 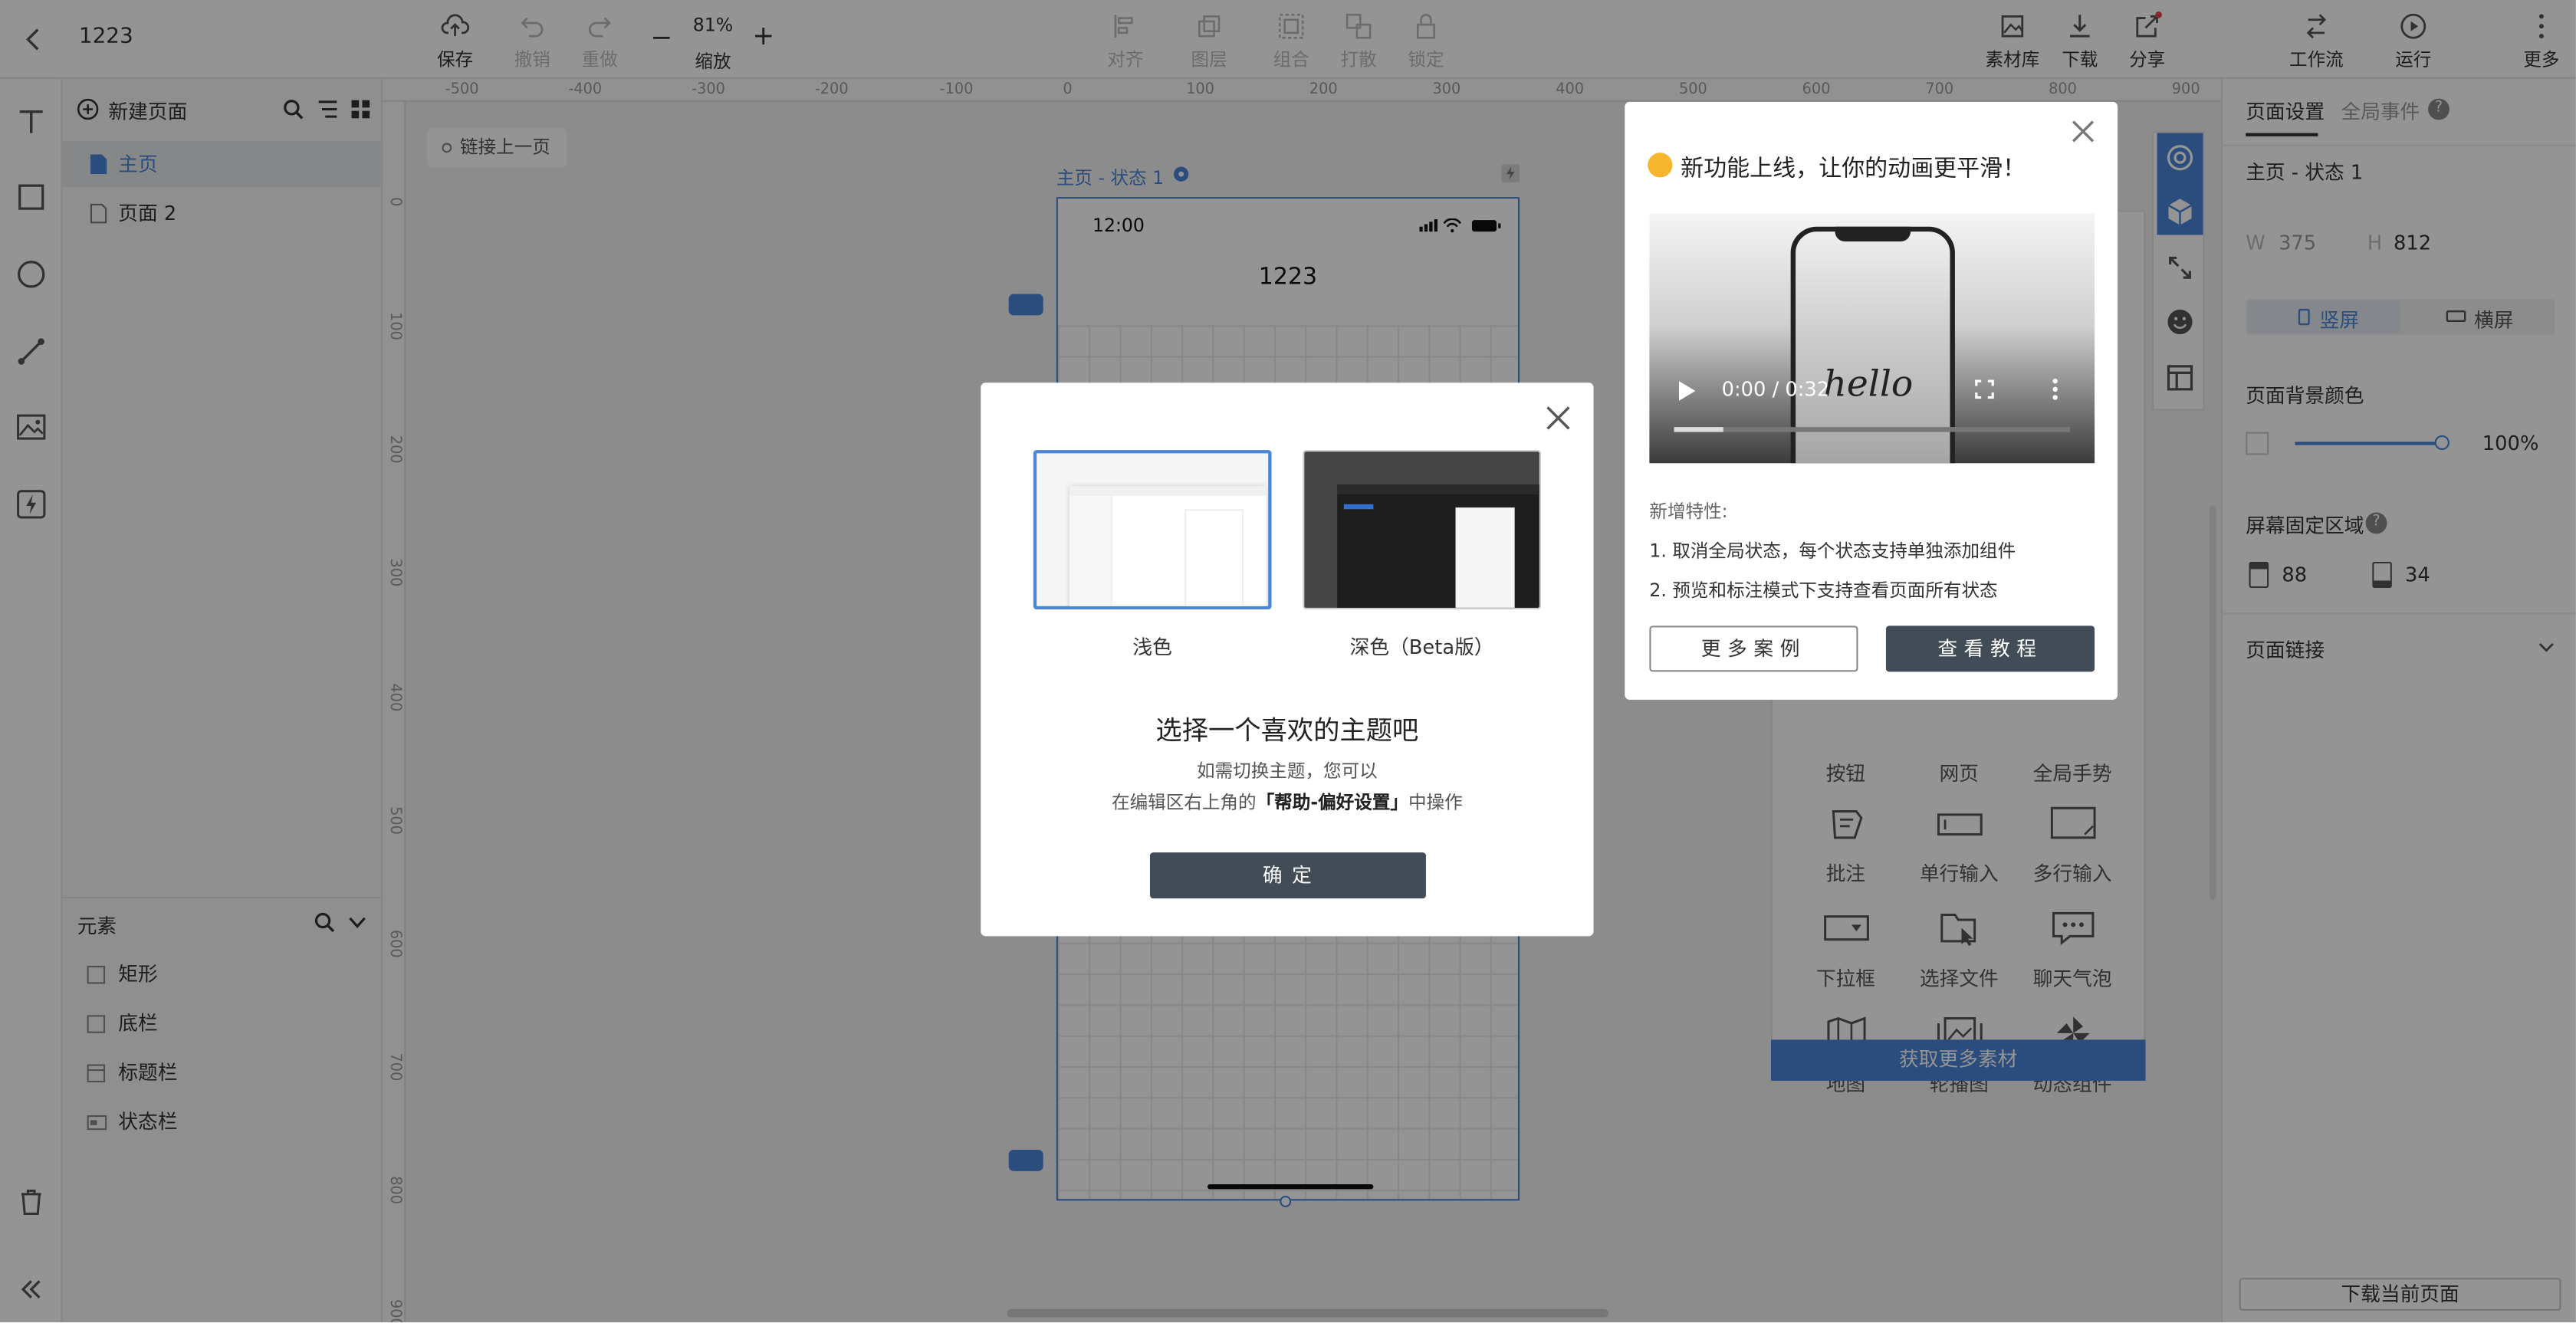 What do you see at coordinates (1776, 389) in the screenshot?
I see `video-time: 0:00 / 0:32` at bounding box center [1776, 389].